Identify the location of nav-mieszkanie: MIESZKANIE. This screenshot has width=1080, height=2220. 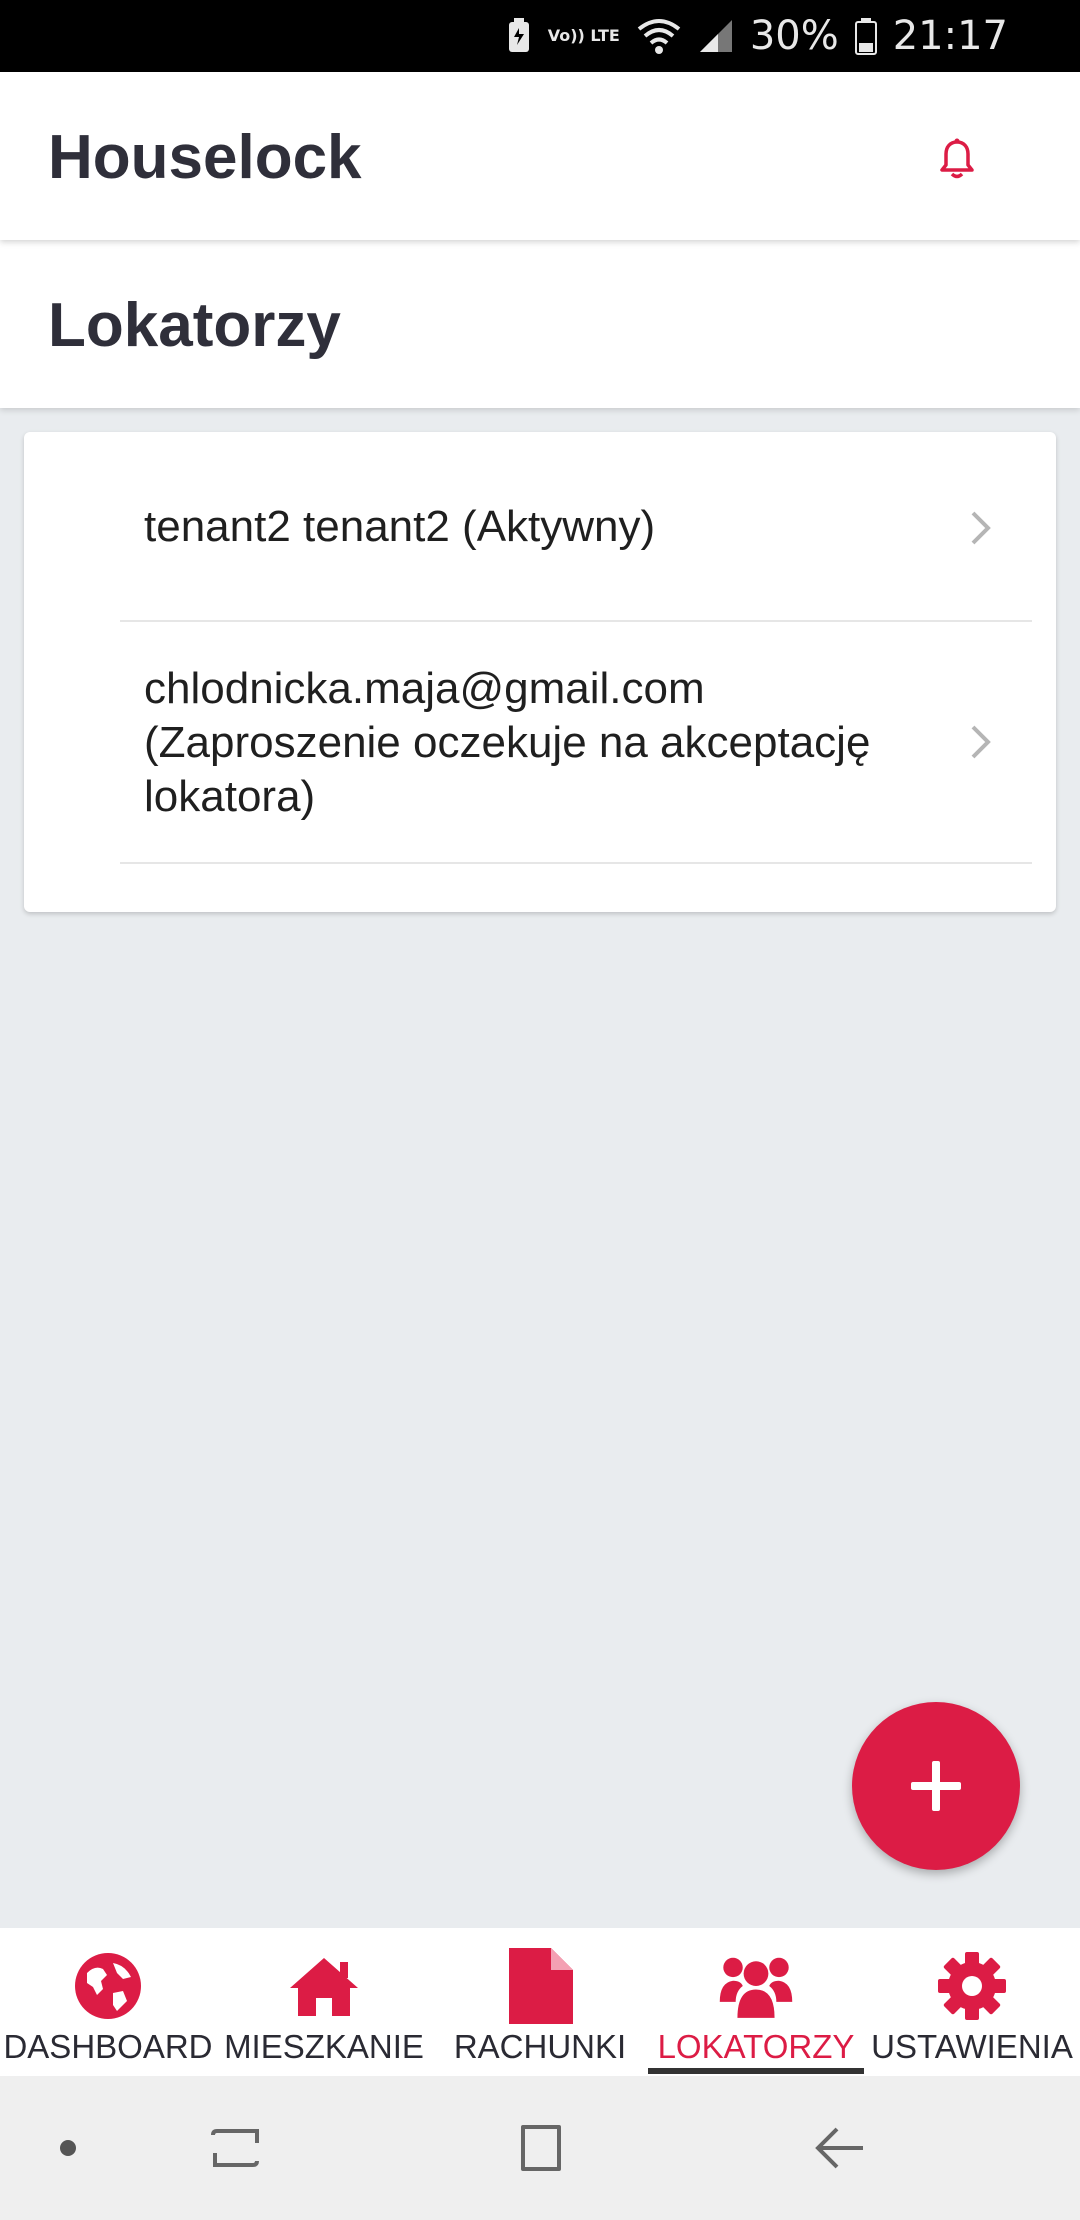
(324, 2002).